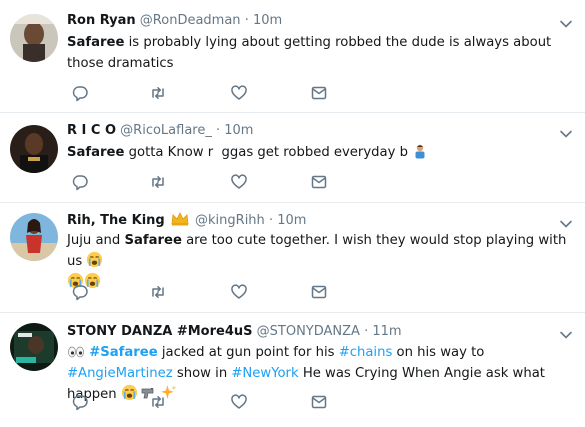 The height and width of the screenshot is (427, 585). I want to click on user-name: STONY DANZA #More4uS, so click(160, 331).